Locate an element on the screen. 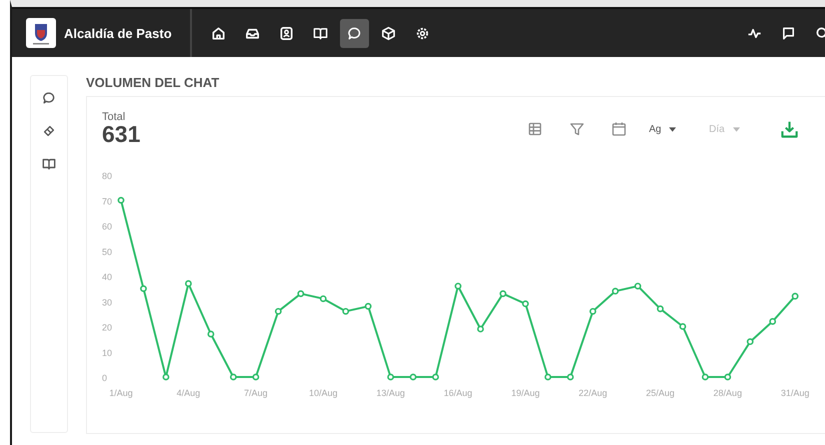 The height and width of the screenshot is (445, 825). axis-label: 80 is located at coordinates (107, 176).